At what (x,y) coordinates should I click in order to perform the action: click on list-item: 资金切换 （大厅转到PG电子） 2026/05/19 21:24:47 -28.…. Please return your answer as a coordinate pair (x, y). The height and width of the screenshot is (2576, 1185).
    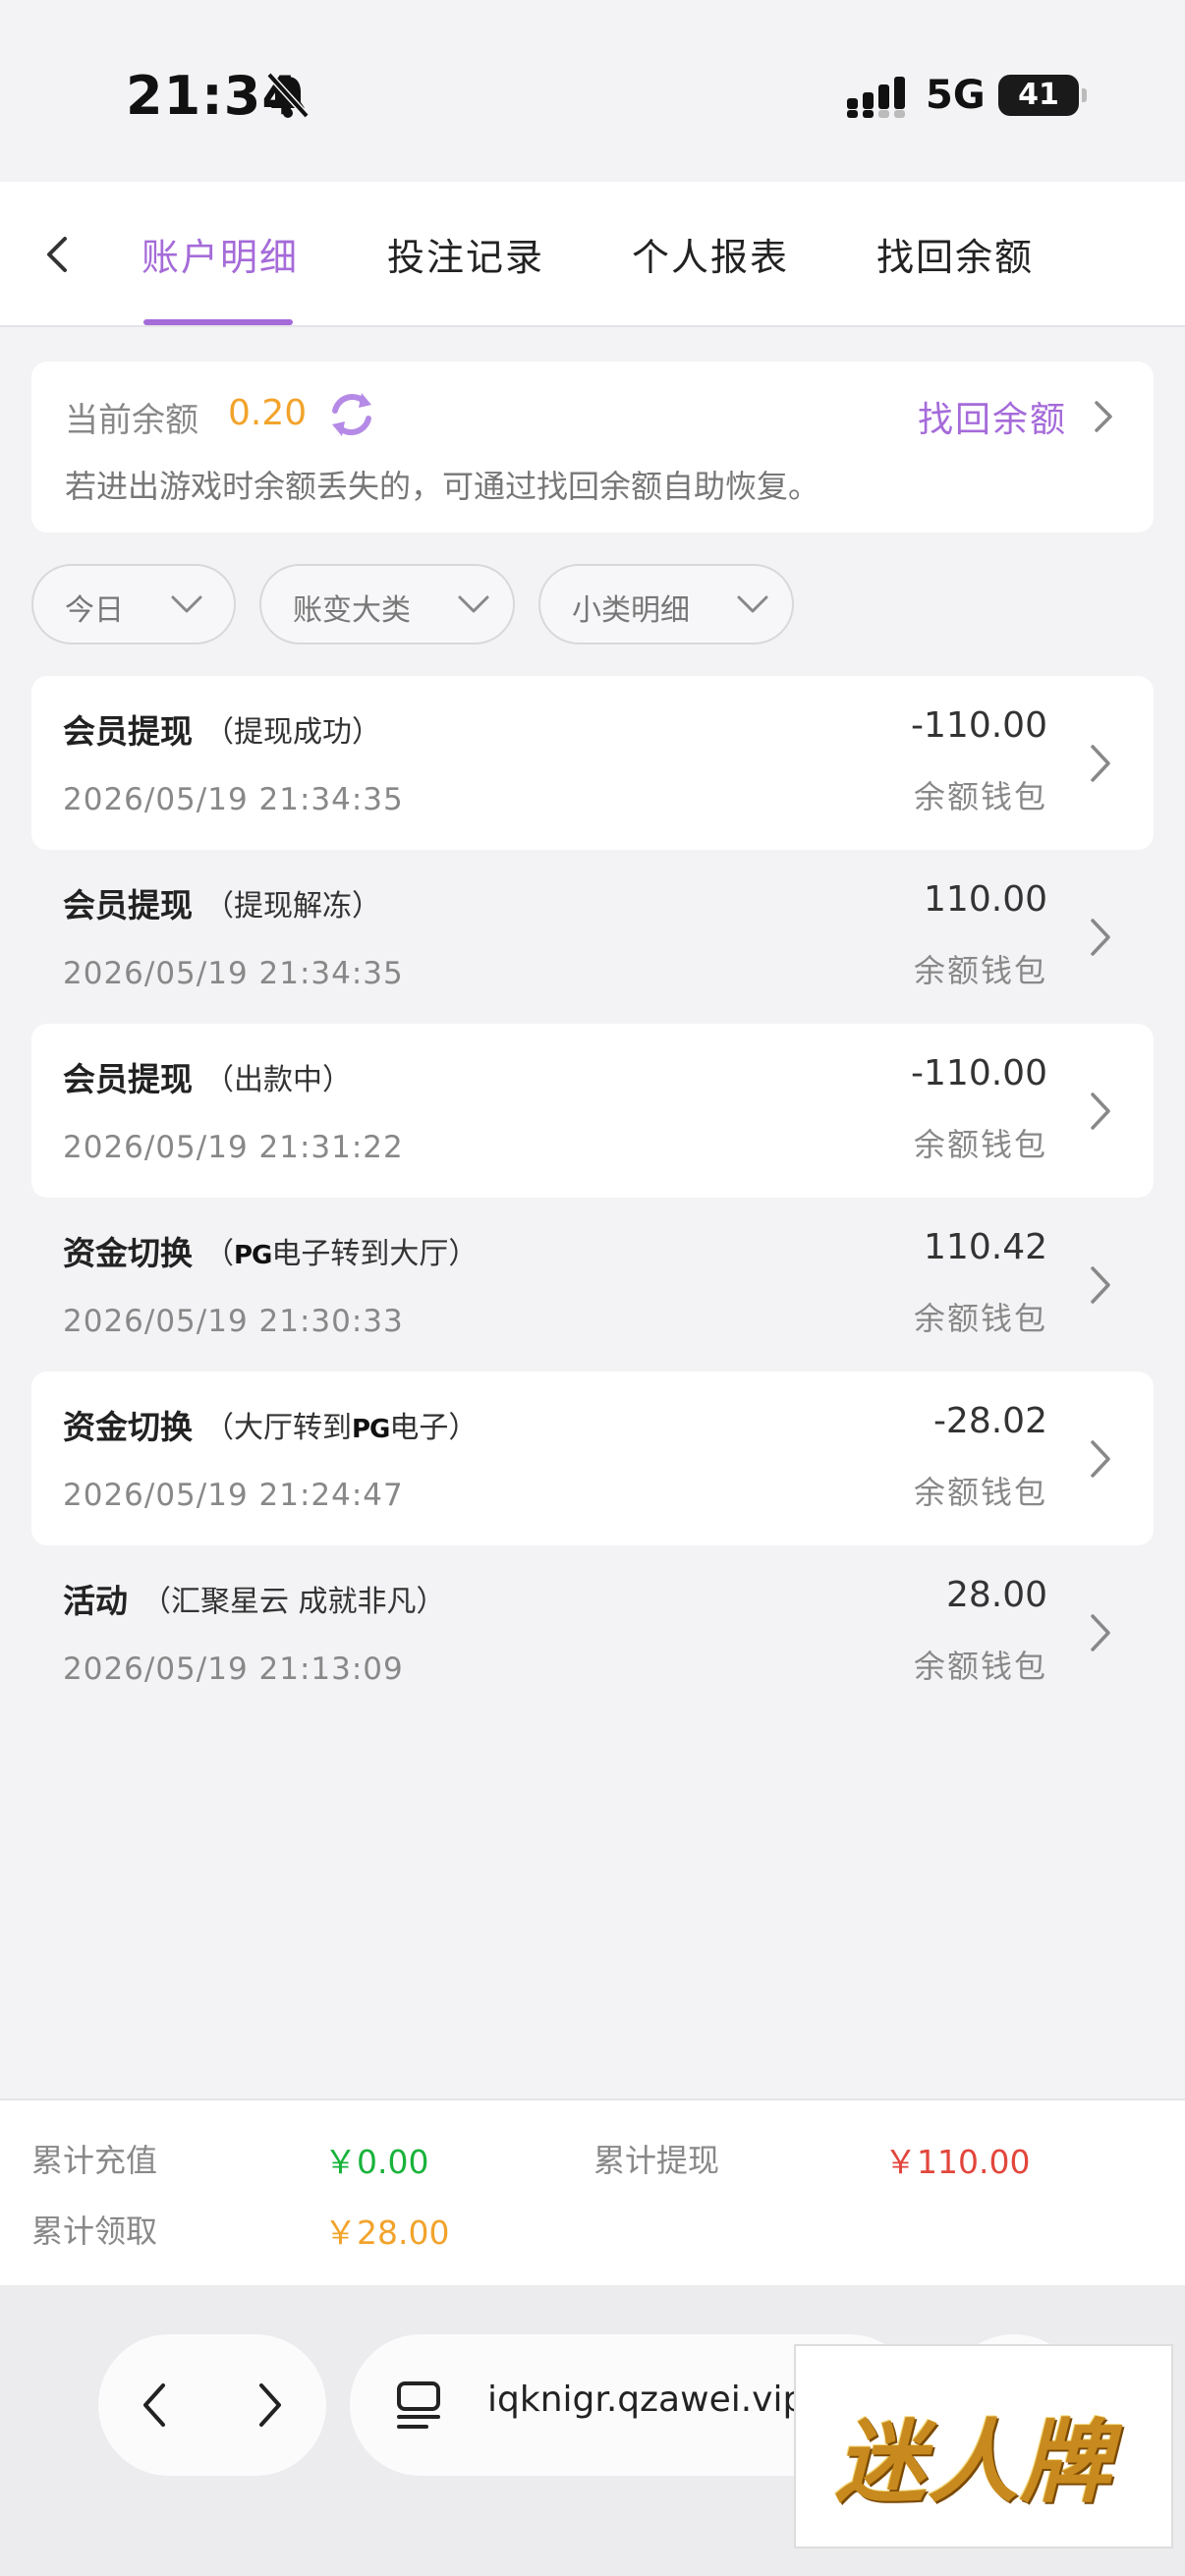
    Looking at the image, I should click on (592, 1458).